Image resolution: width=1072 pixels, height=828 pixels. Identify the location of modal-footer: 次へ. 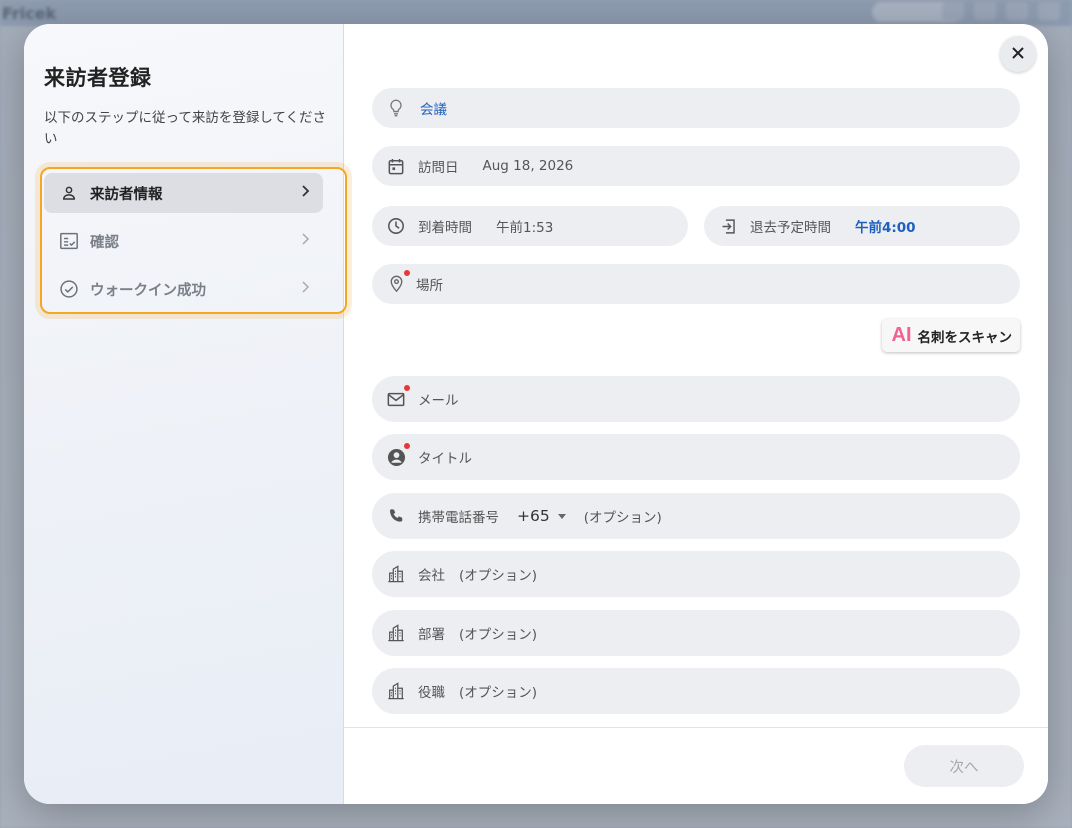
(696, 765).